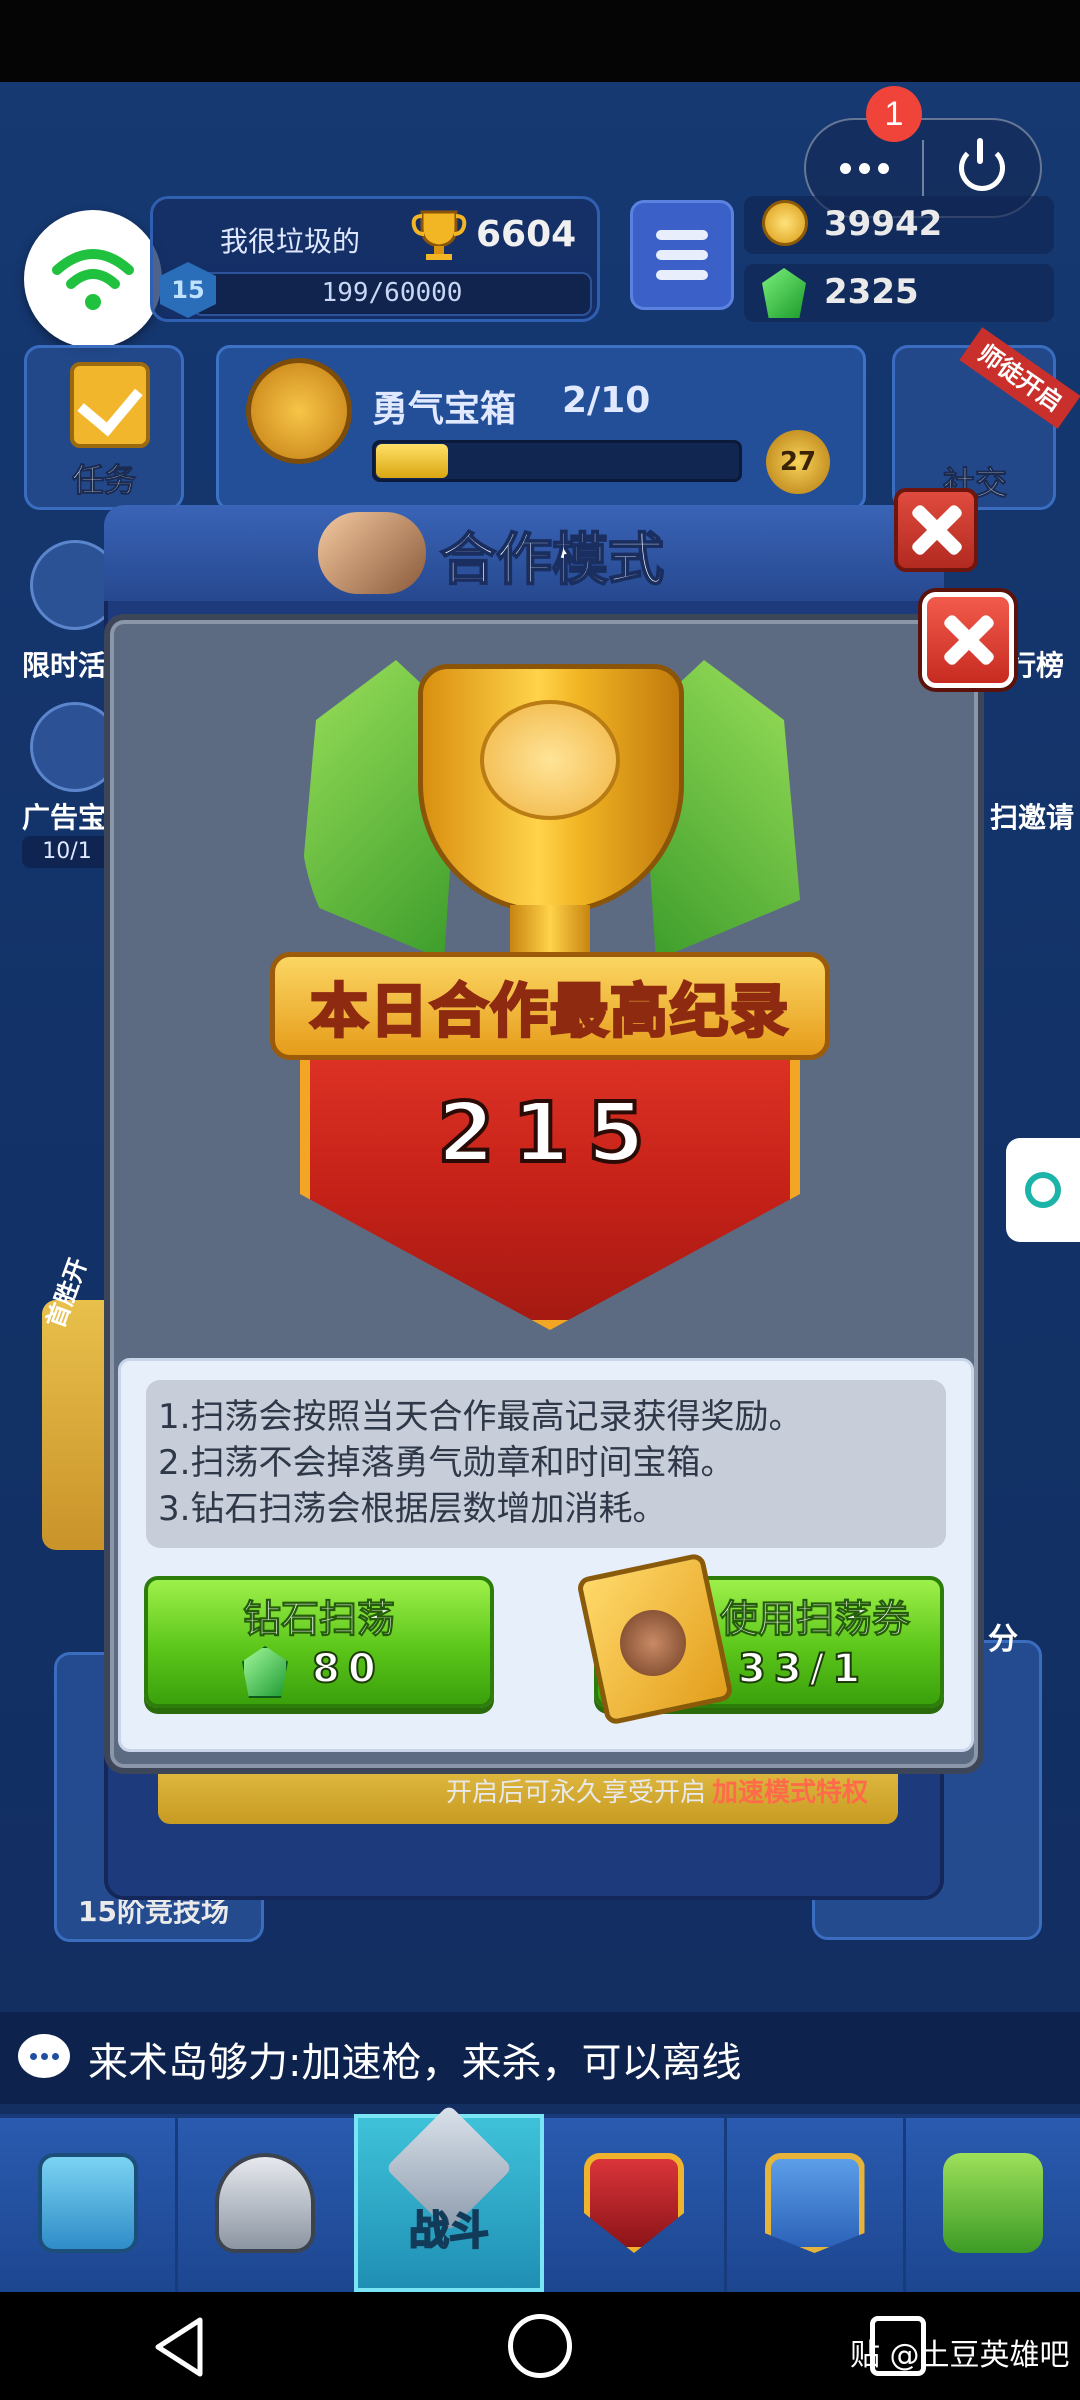 Image resolution: width=1080 pixels, height=2400 pixels. What do you see at coordinates (653, 1643) in the screenshot?
I see `hand-icon` at bounding box center [653, 1643].